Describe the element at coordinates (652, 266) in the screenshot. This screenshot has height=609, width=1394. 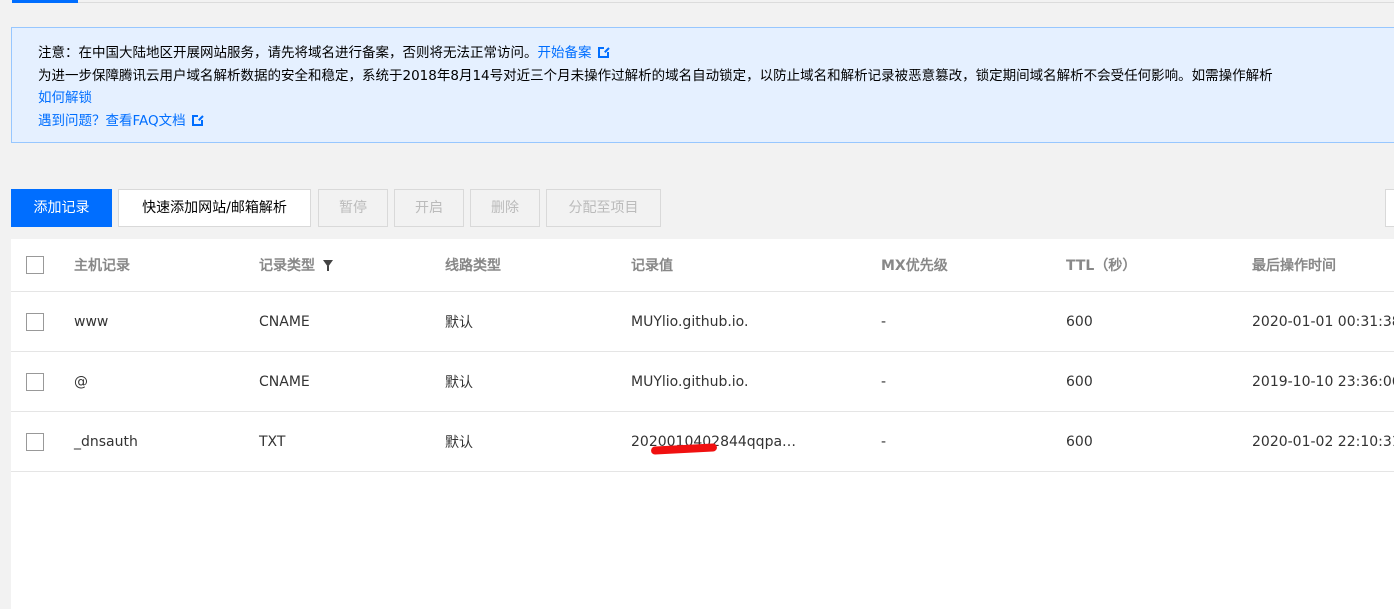
I see `header-value: 记录值` at that location.